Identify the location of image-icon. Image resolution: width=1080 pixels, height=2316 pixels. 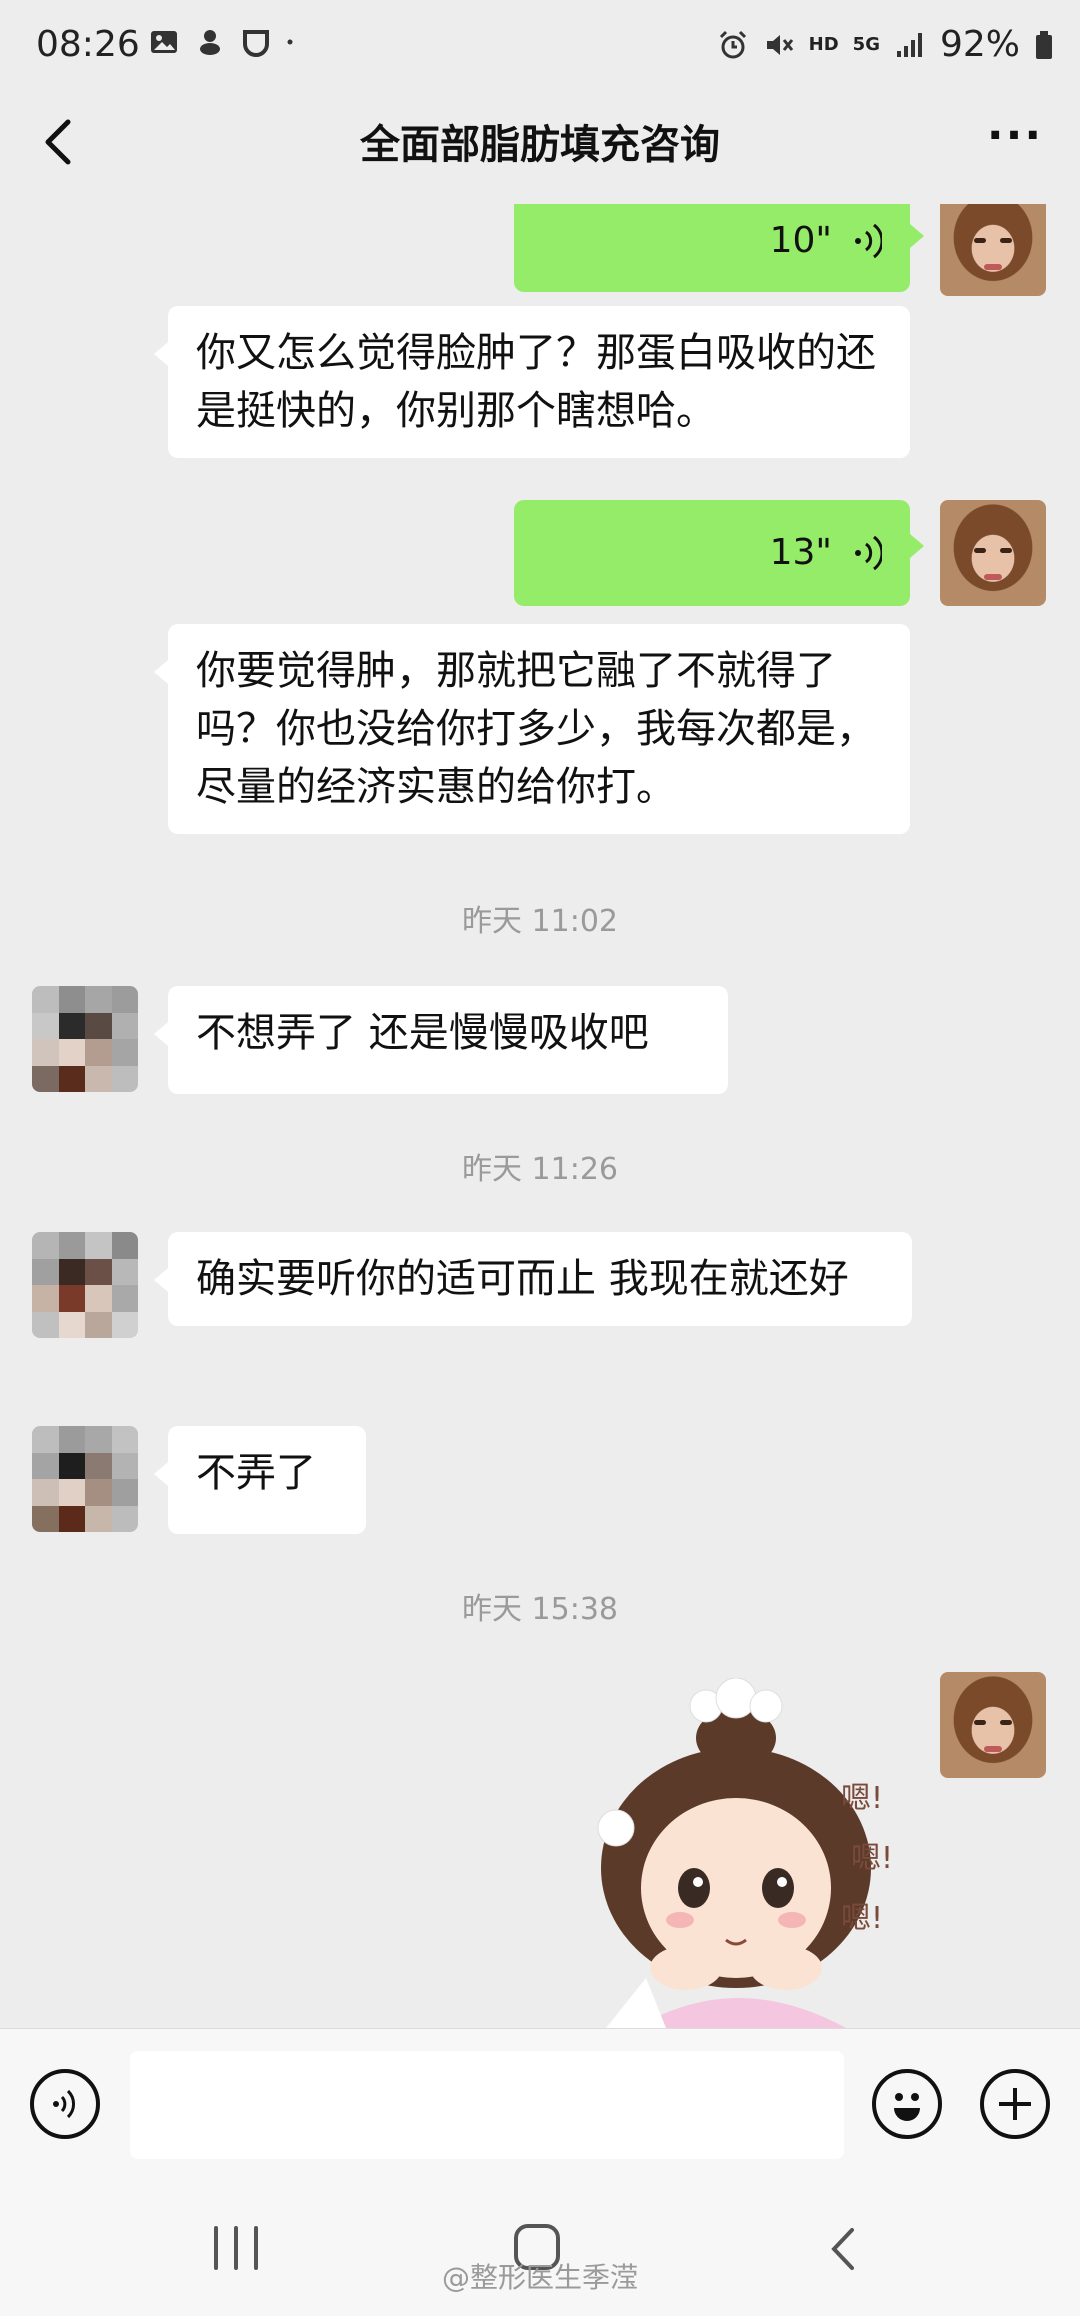
(164, 42).